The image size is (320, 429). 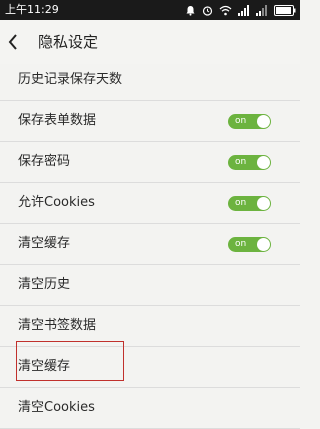 What do you see at coordinates (44, 243) in the screenshot?
I see `setting-label: 清空缓存` at bounding box center [44, 243].